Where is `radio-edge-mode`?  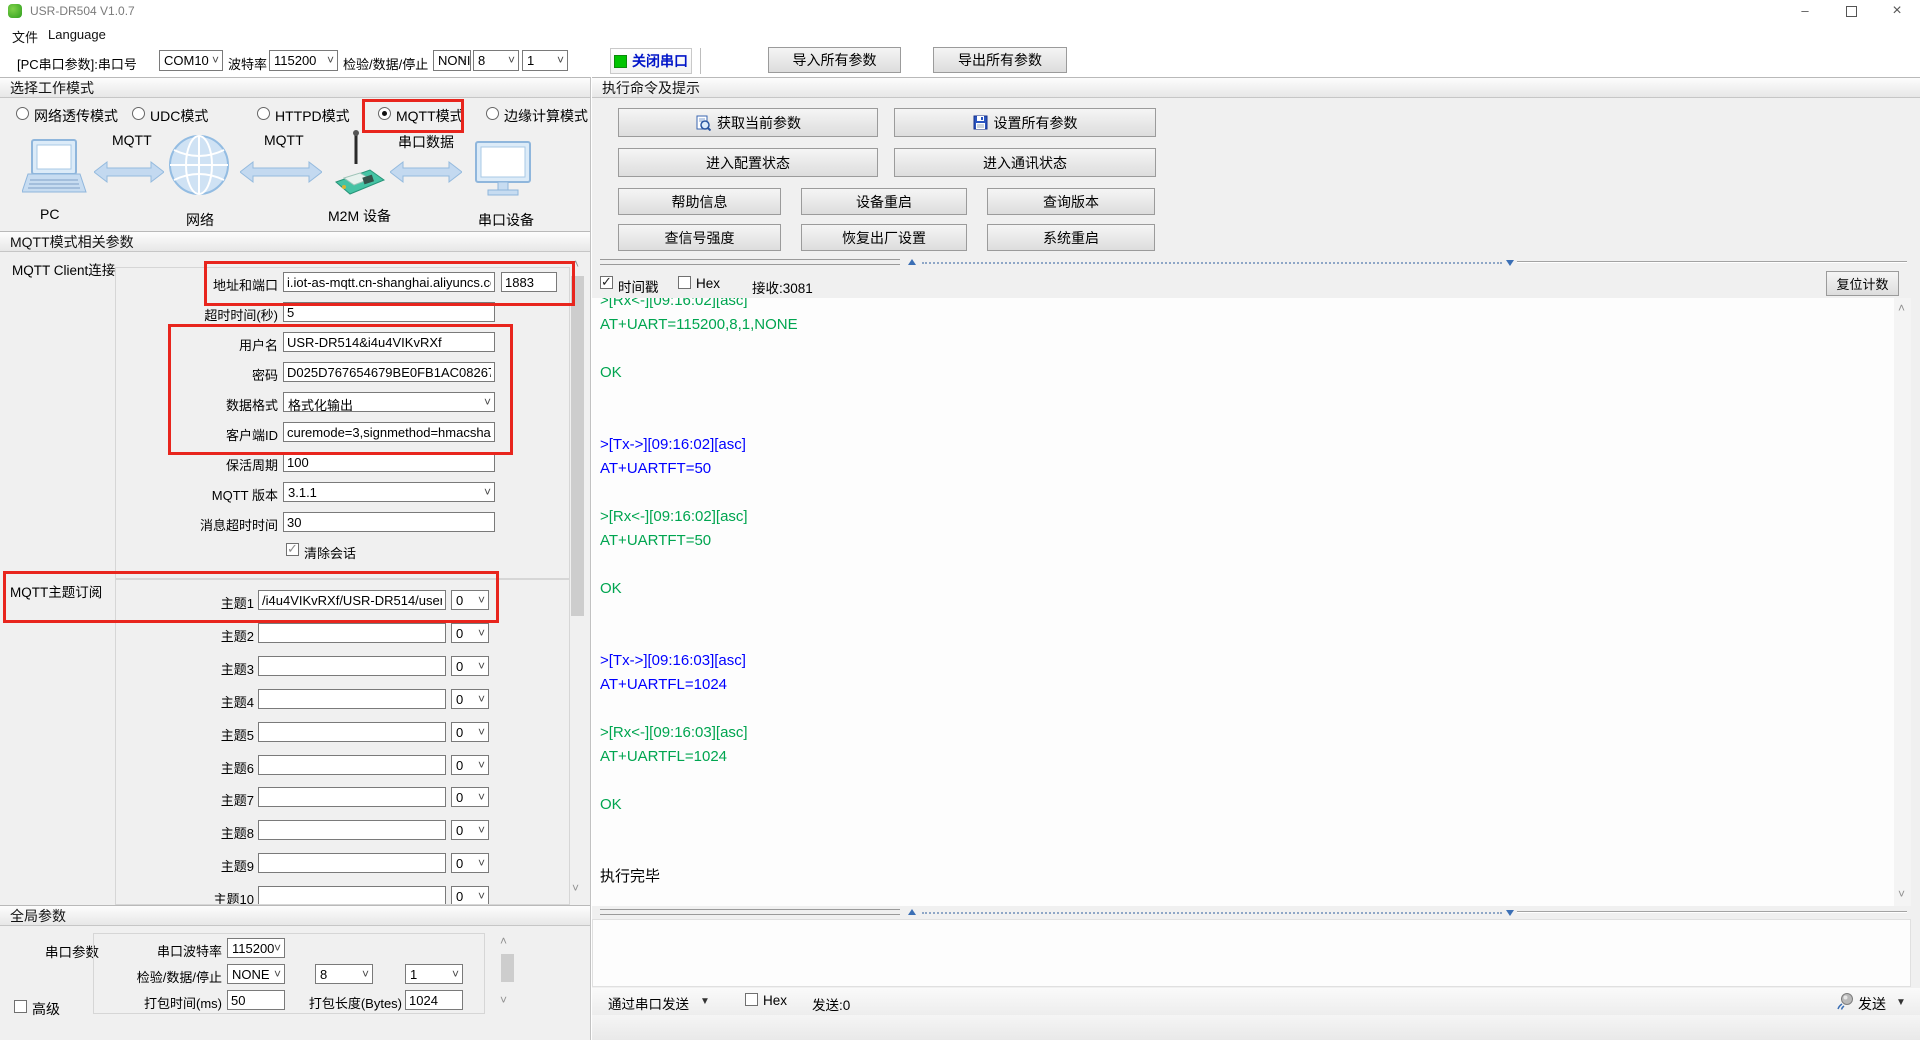
radio-edge-mode is located at coordinates (492, 113).